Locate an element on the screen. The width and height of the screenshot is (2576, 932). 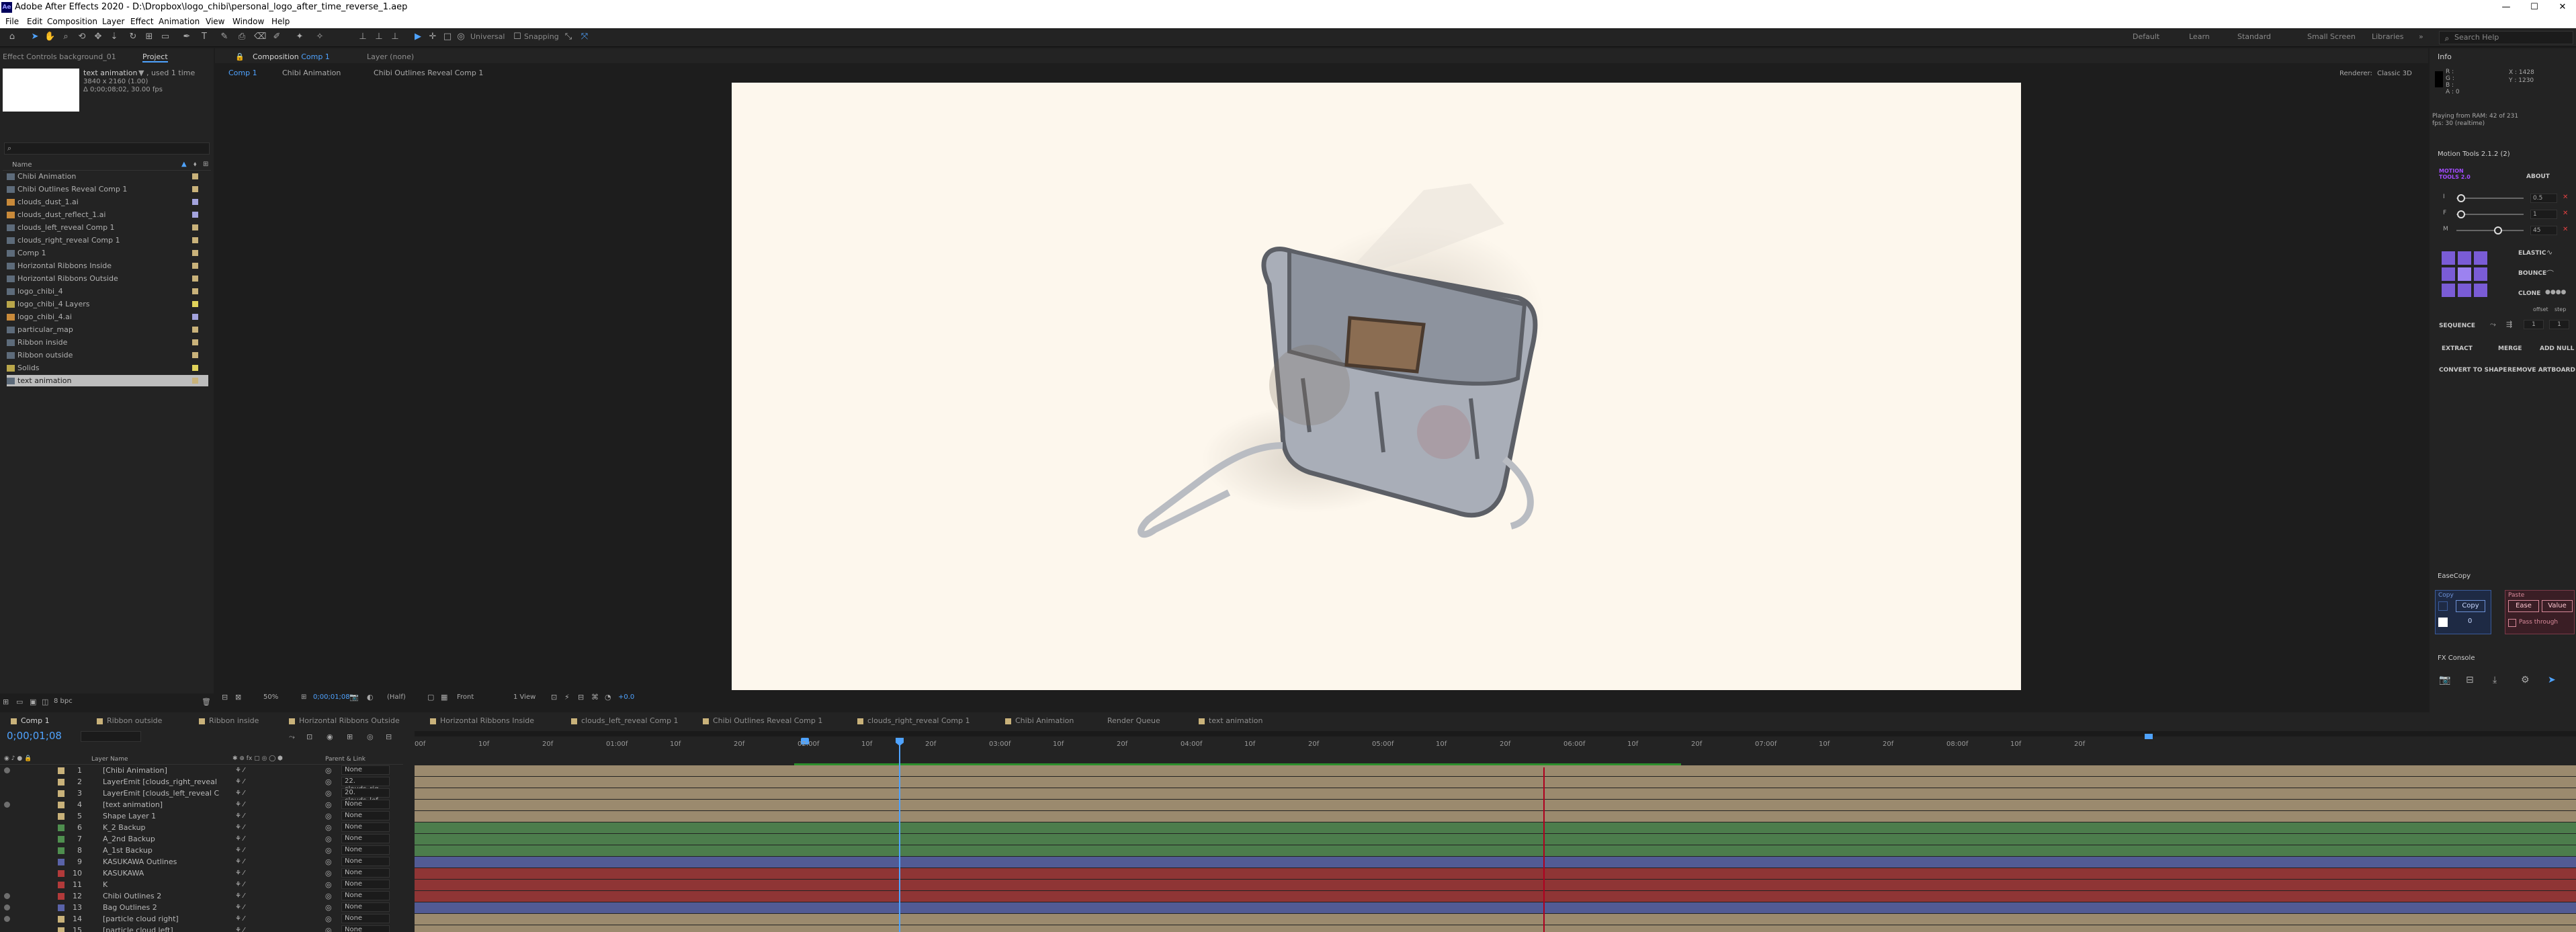
timeline-tab: Chibi Outlines Reveal Comp 1 is located at coordinates (762, 720).